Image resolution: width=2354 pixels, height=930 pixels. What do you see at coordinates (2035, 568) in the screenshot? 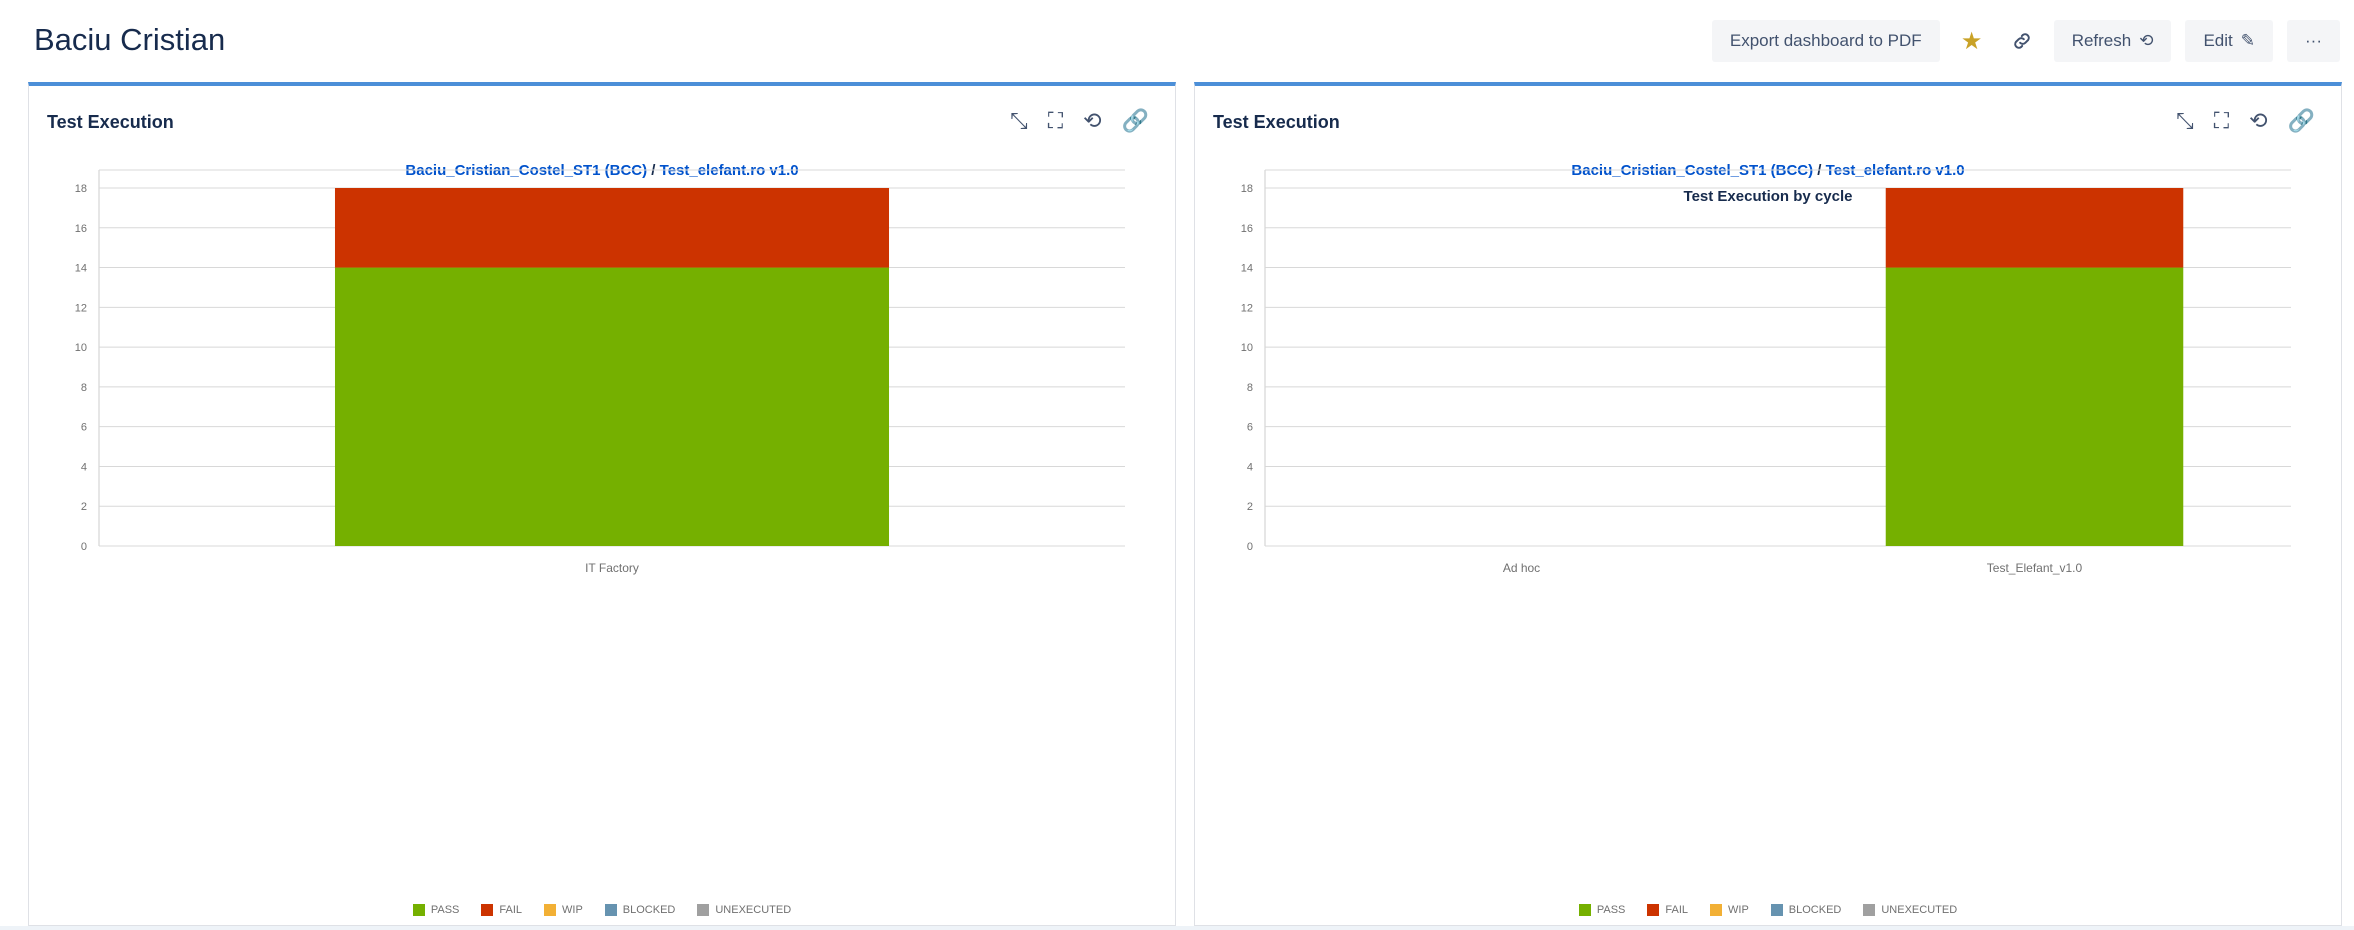
I see `x-tick-label: Test_Elefant_v1.0` at bounding box center [2035, 568].